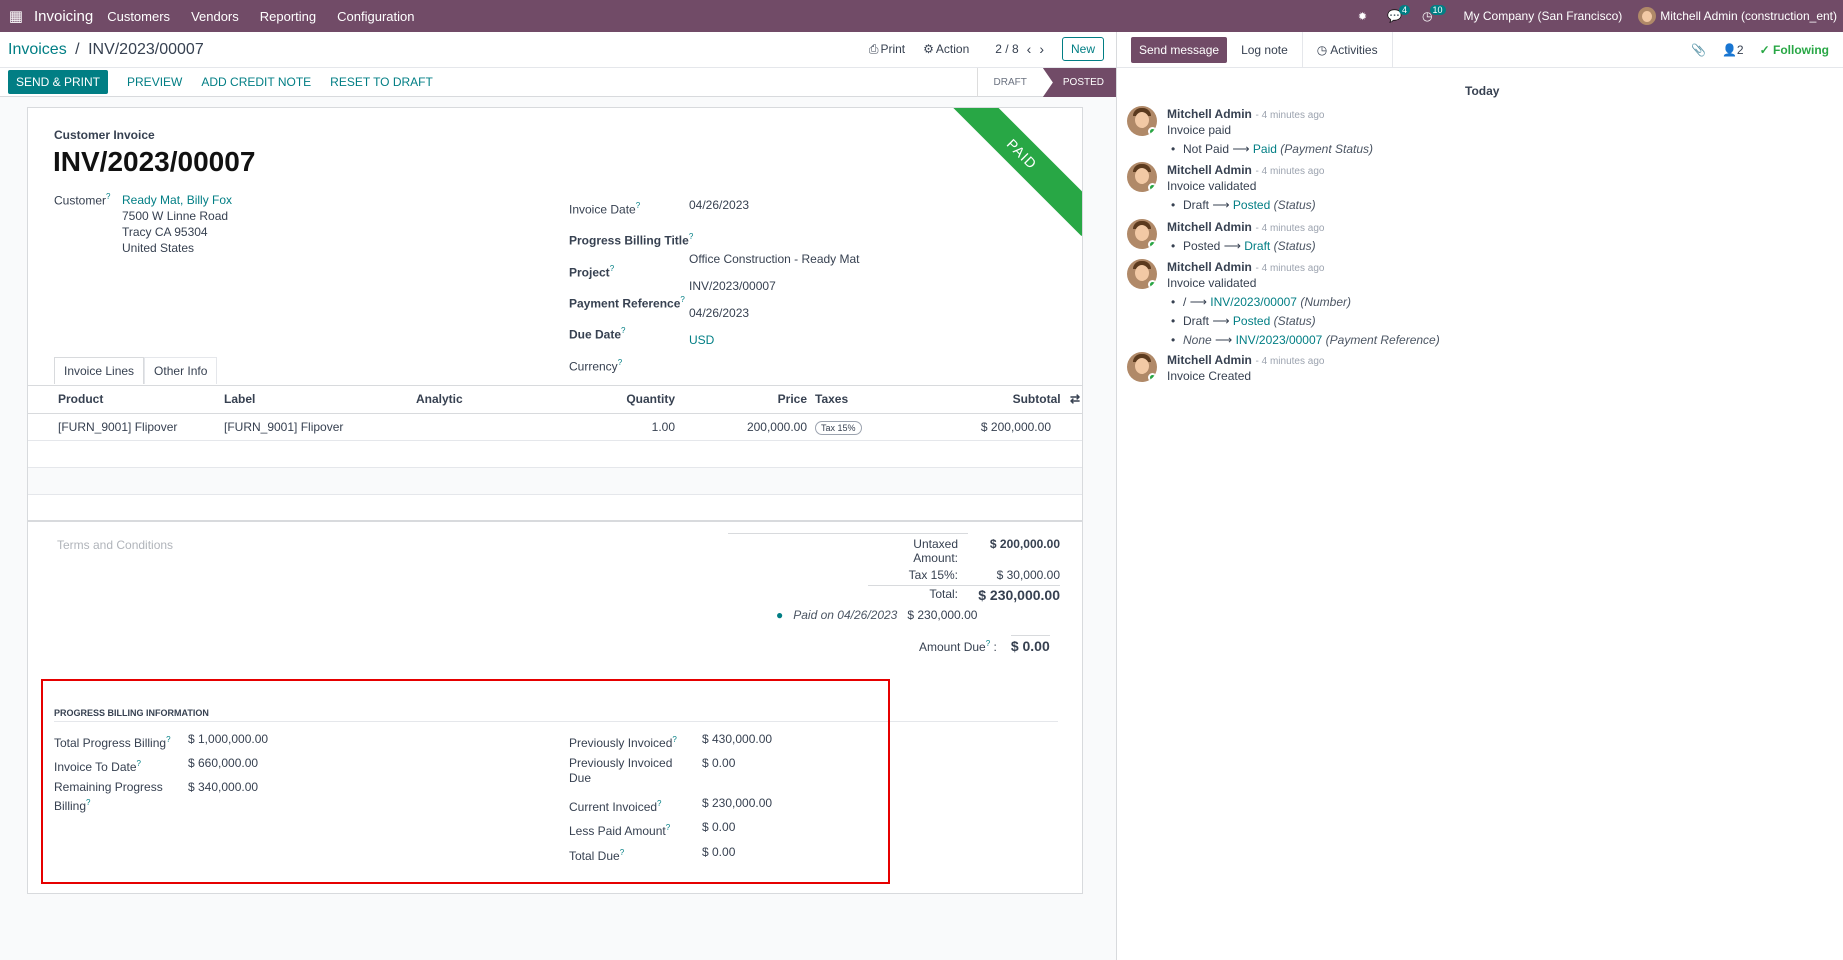  Describe the element at coordinates (1362, 16) in the screenshot. I see `bug-icon: ✹` at that location.